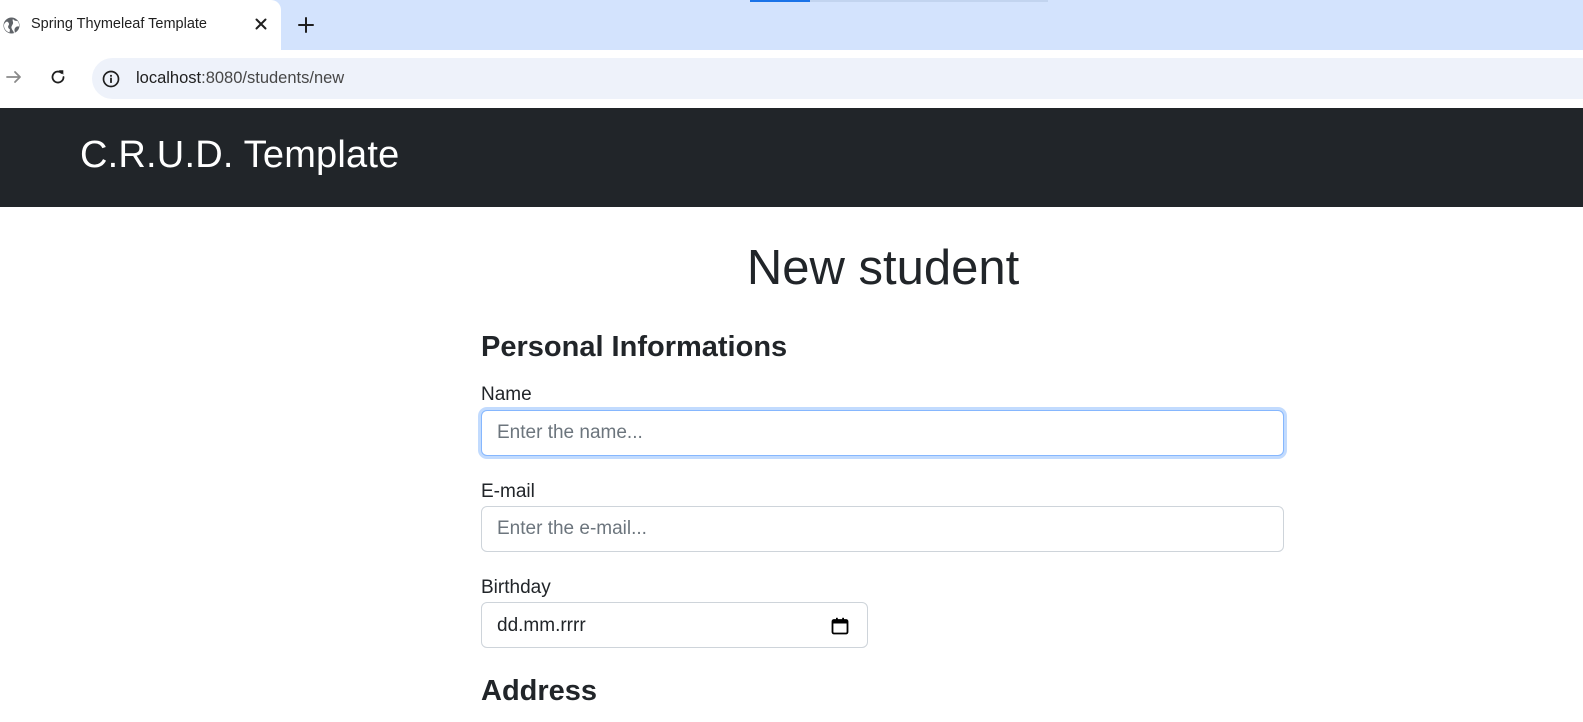 This screenshot has width=1583, height=722. What do you see at coordinates (791, 157) in the screenshot?
I see `app-navbar: C.R.U.D. Template` at bounding box center [791, 157].